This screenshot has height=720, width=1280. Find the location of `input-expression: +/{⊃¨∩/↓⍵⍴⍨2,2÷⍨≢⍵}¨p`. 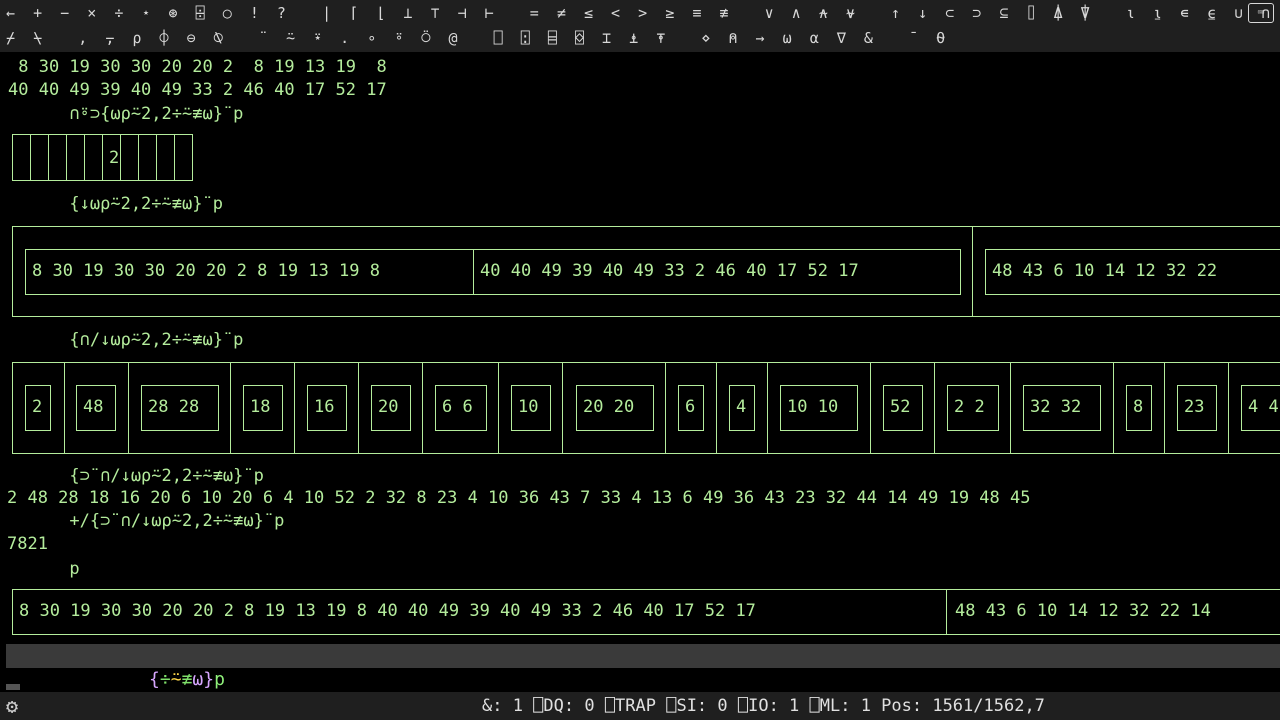

input-expression: +/{⊃¨∩/↓⍵⍴⍨2,2÷⍨≢⍵}¨p is located at coordinates (146, 521).